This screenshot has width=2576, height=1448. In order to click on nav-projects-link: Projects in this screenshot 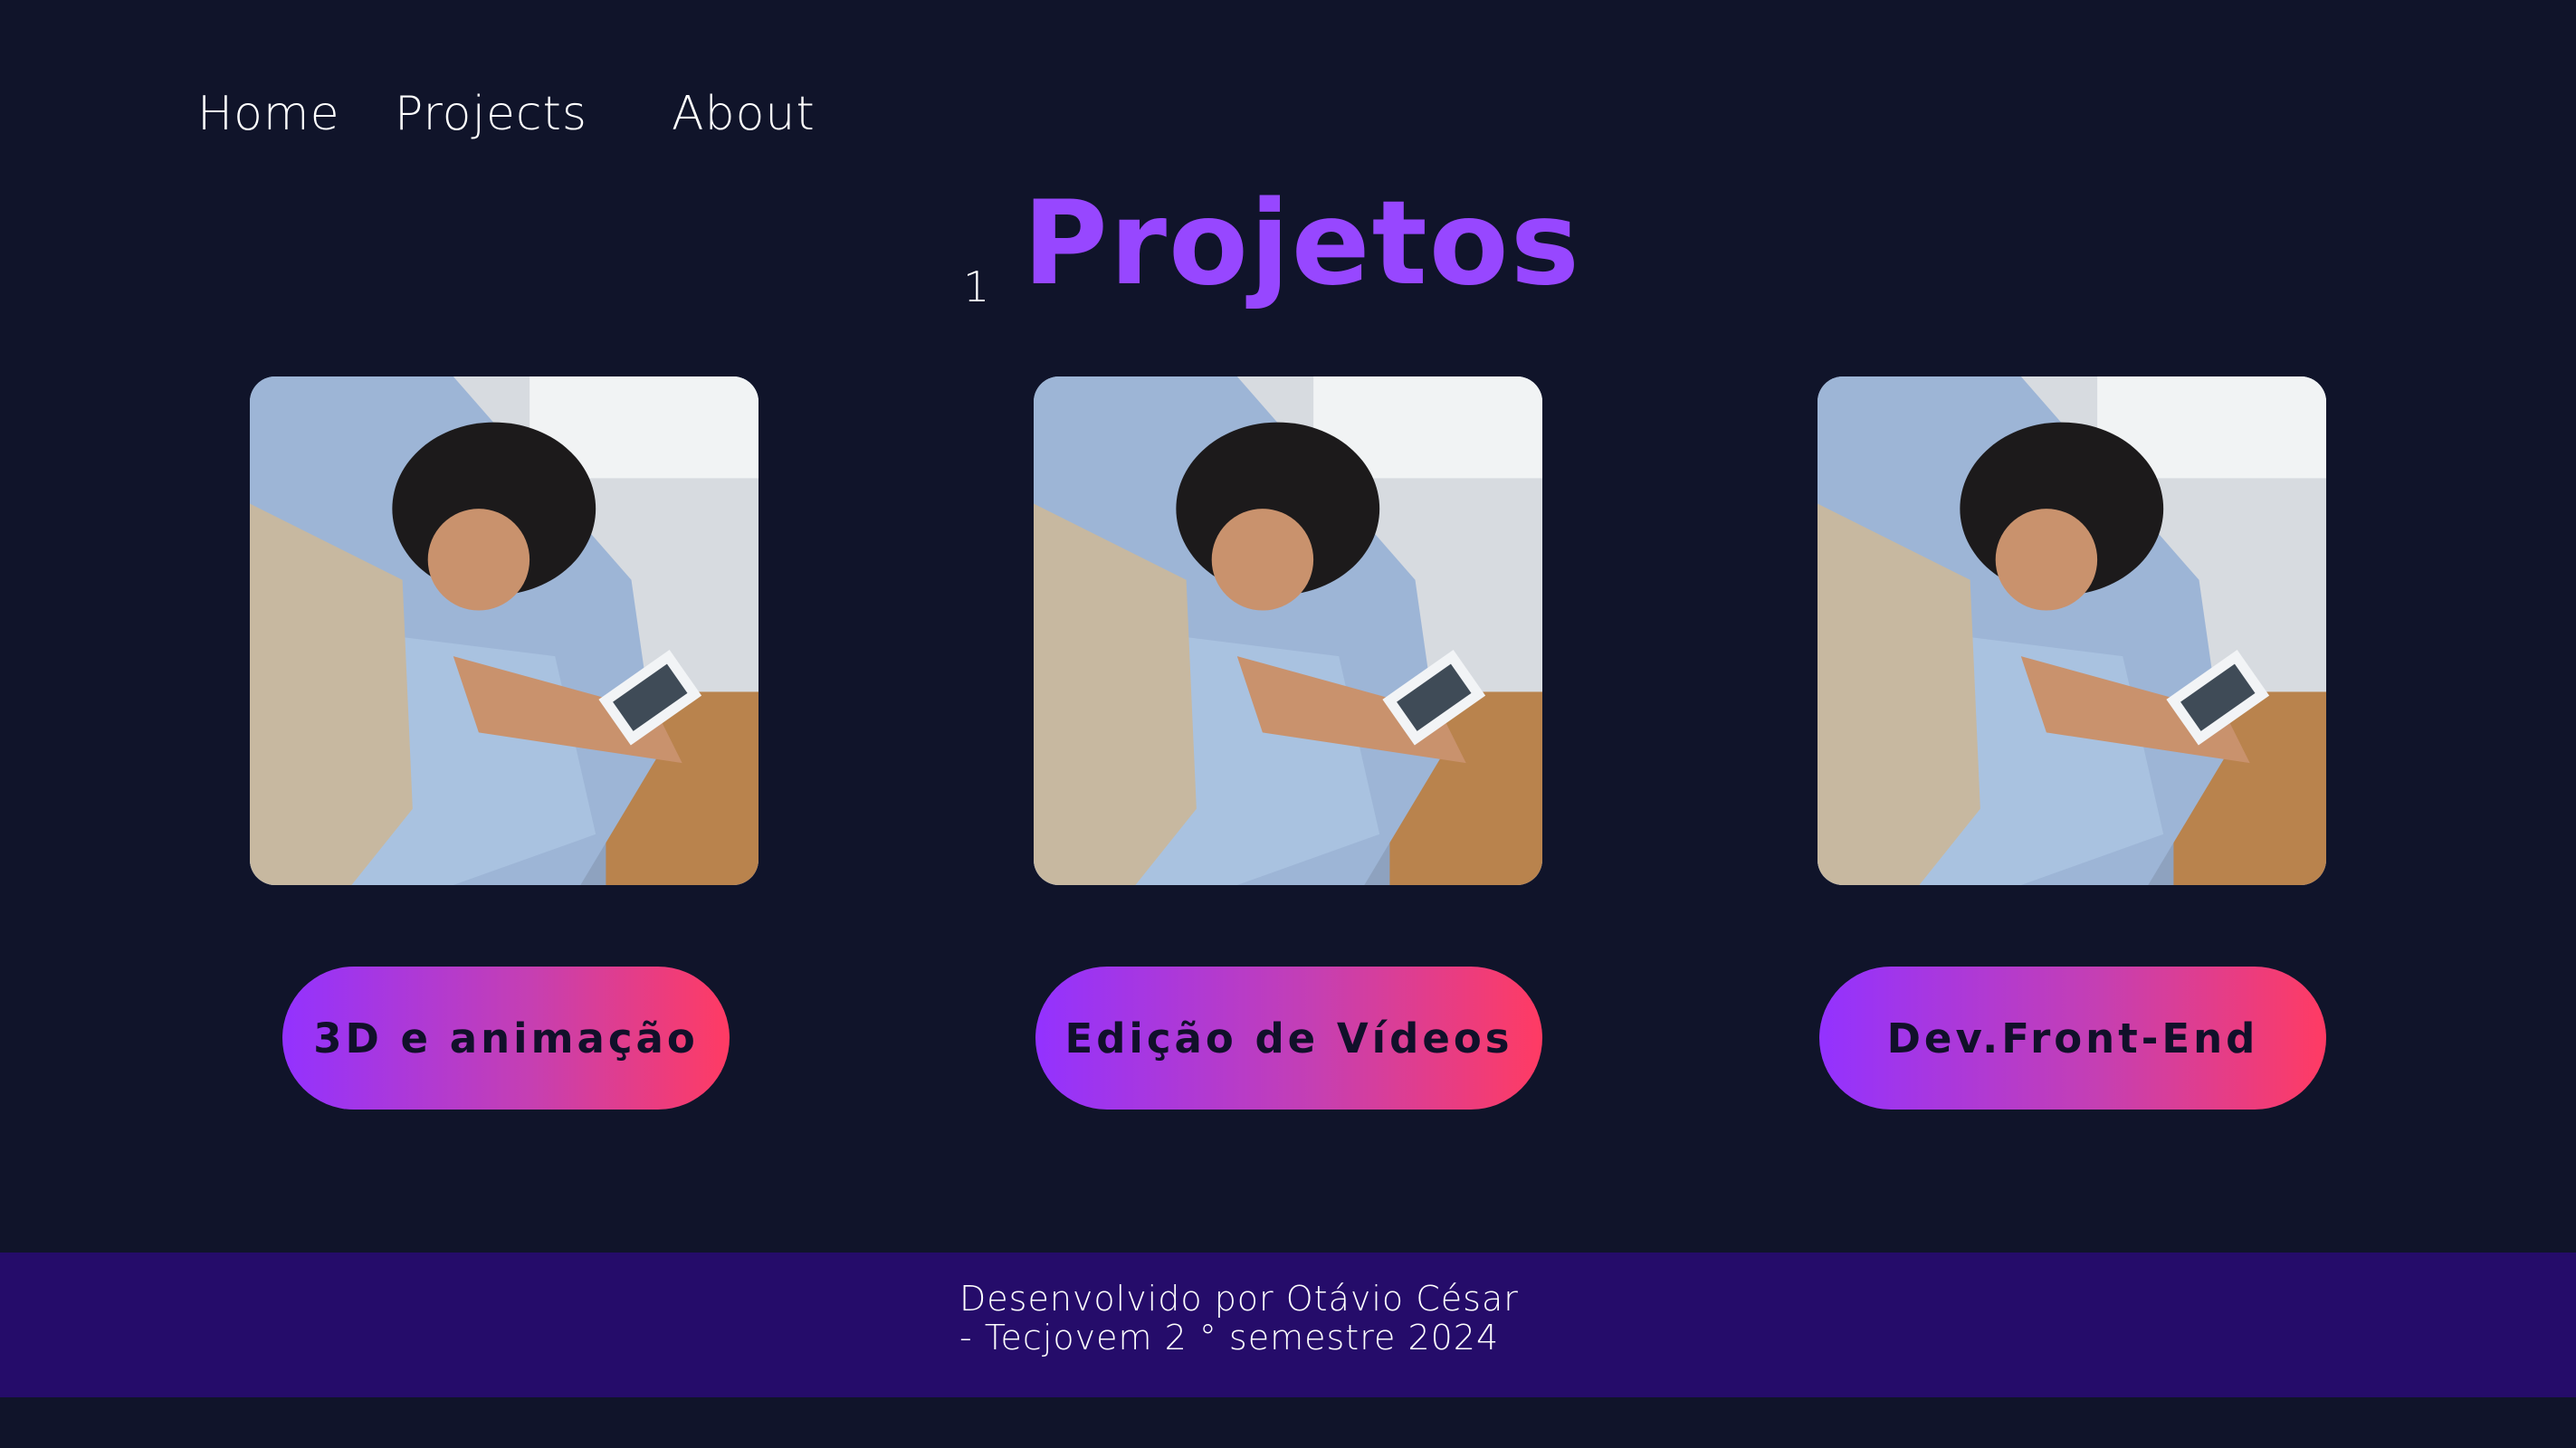, I will do `click(491, 114)`.